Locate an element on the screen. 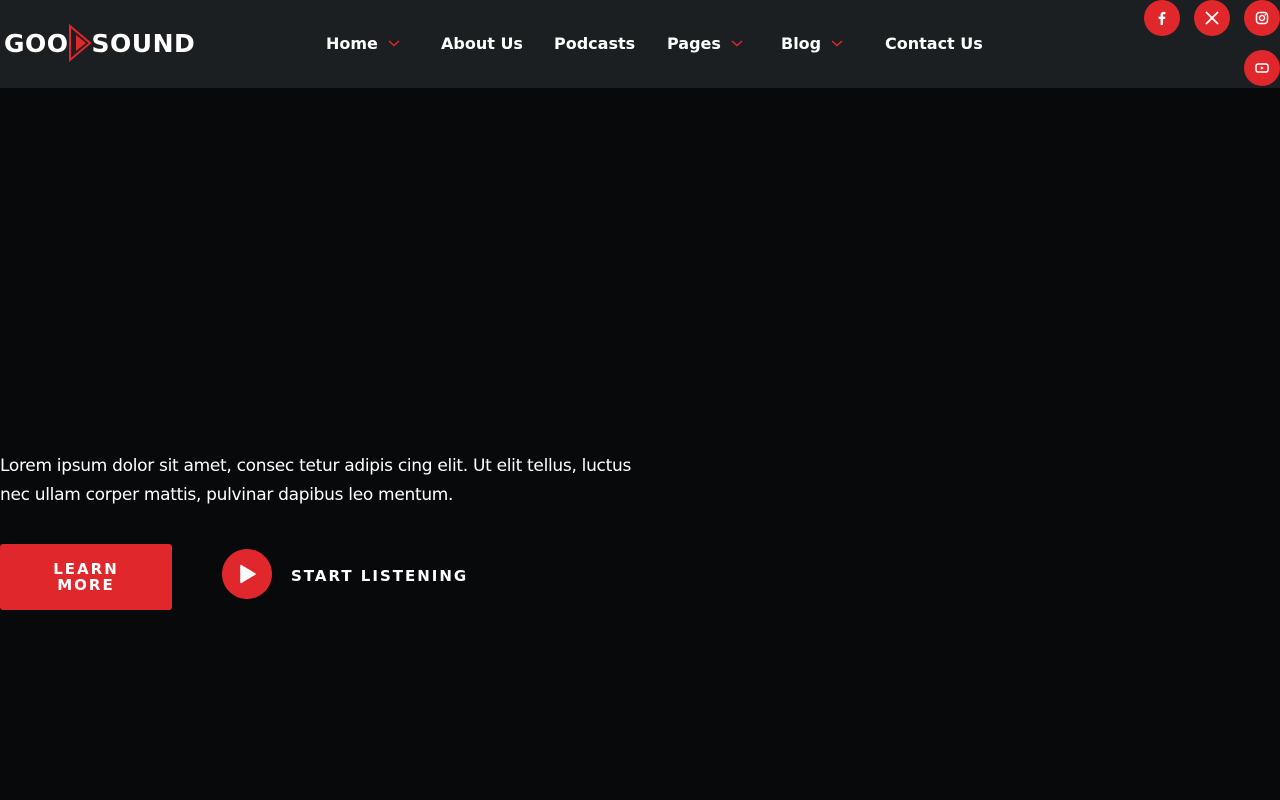 This screenshot has width=1280, height=800. learn-more-button: LEARN MORE is located at coordinates (86, 577).